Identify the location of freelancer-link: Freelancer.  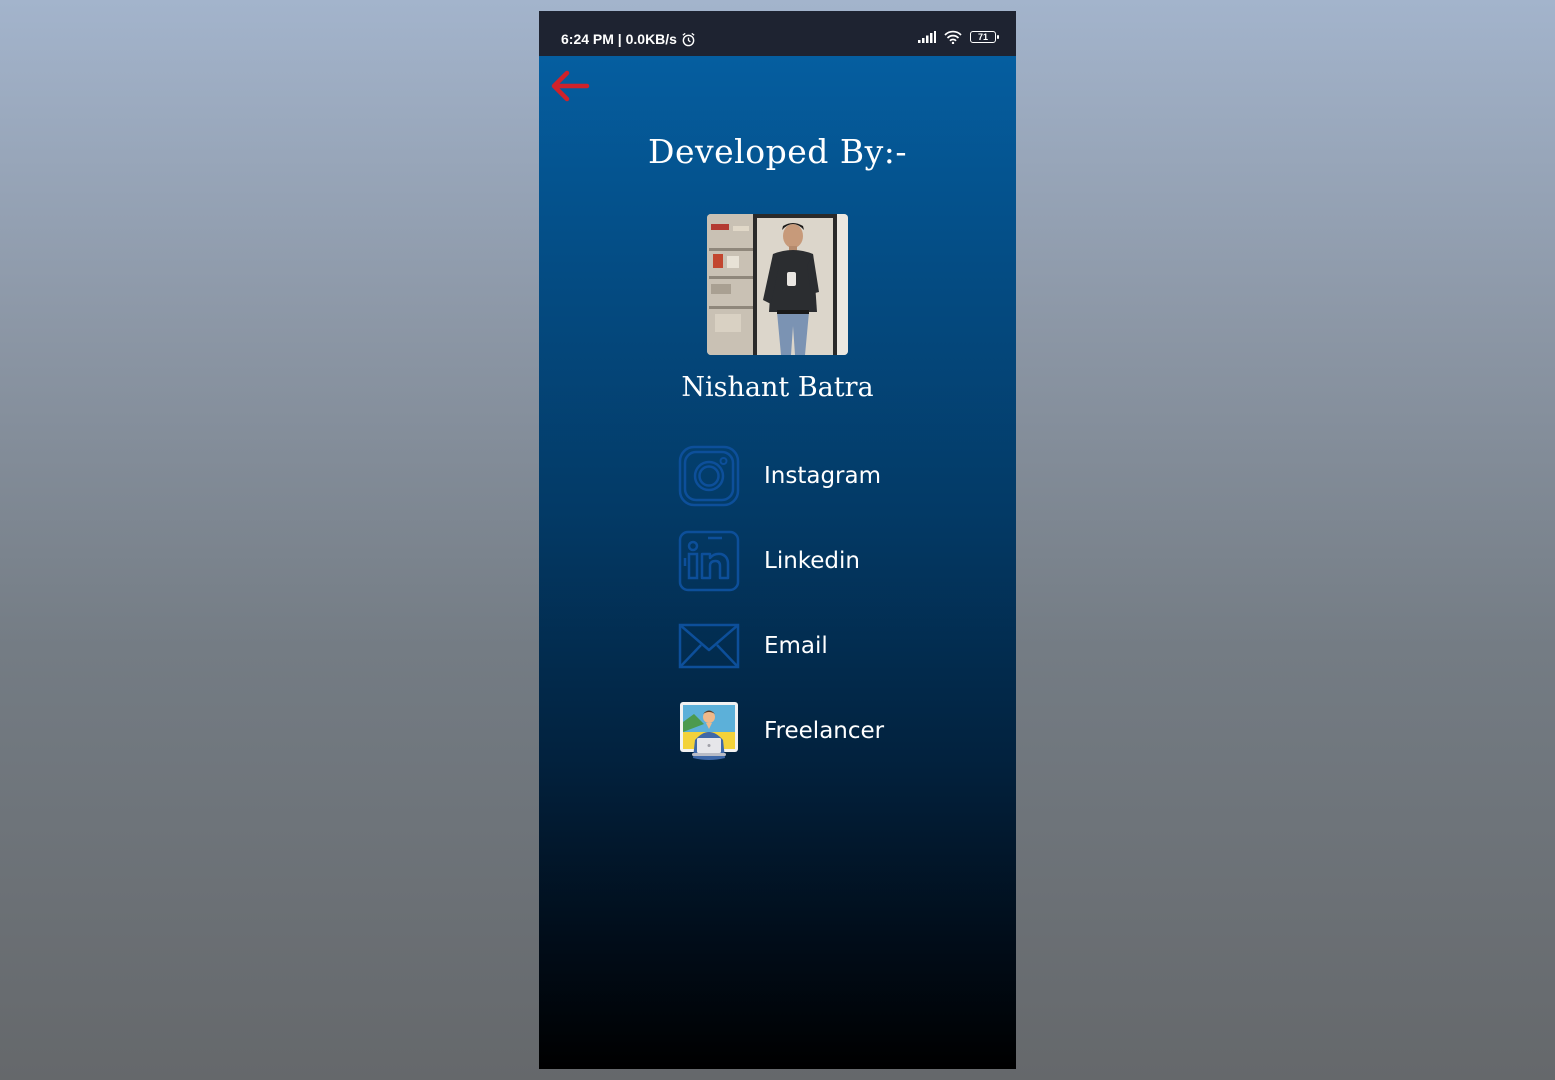
(788, 731).